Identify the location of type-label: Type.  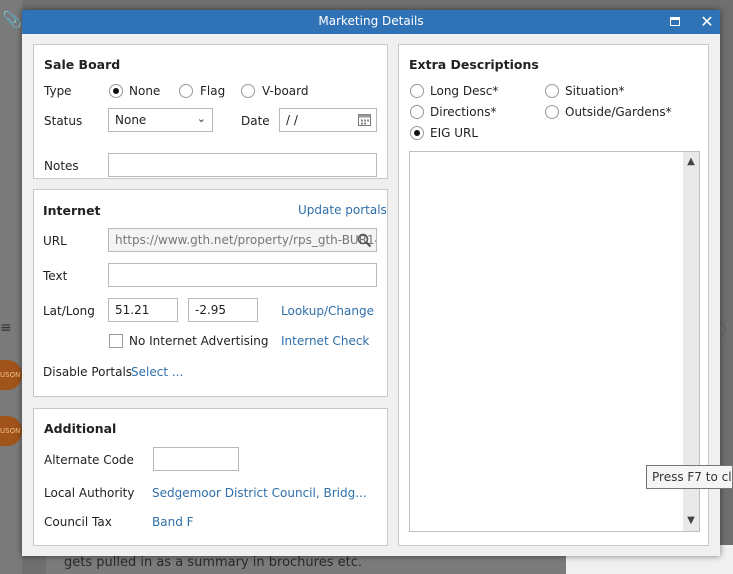
(58, 91).